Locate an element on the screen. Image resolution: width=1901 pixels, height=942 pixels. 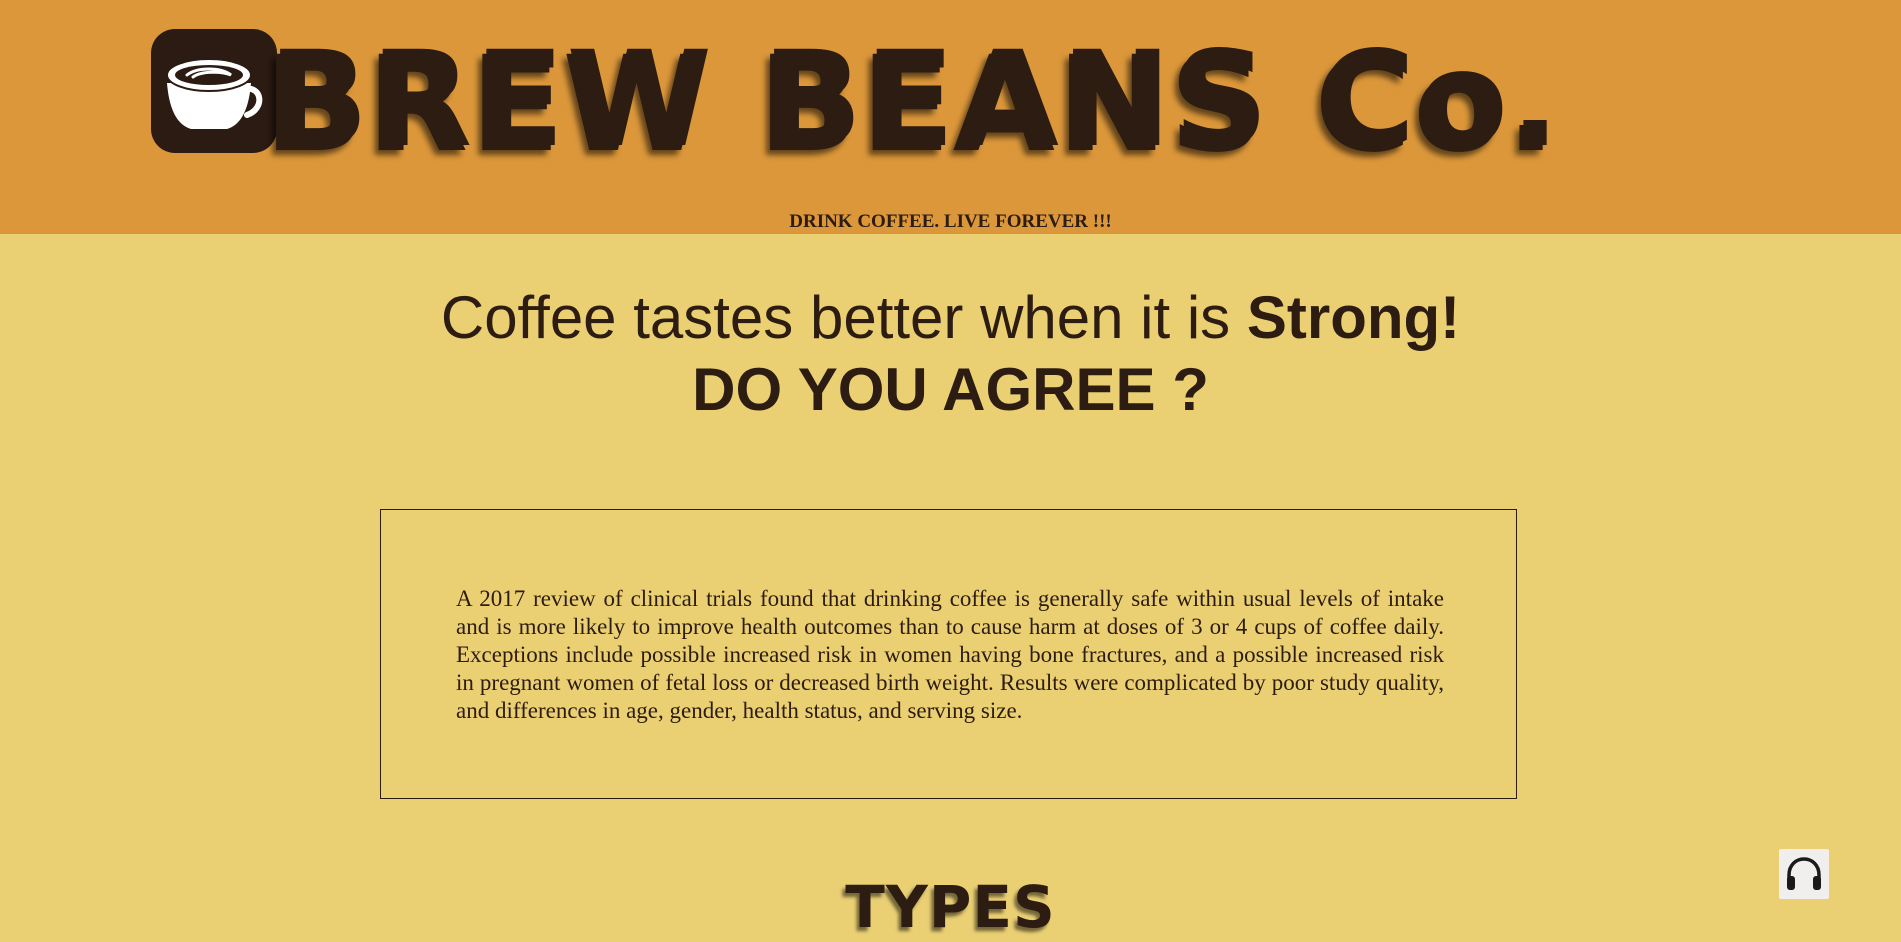
hero-question: DO YOU AGREE ? is located at coordinates (950, 389).